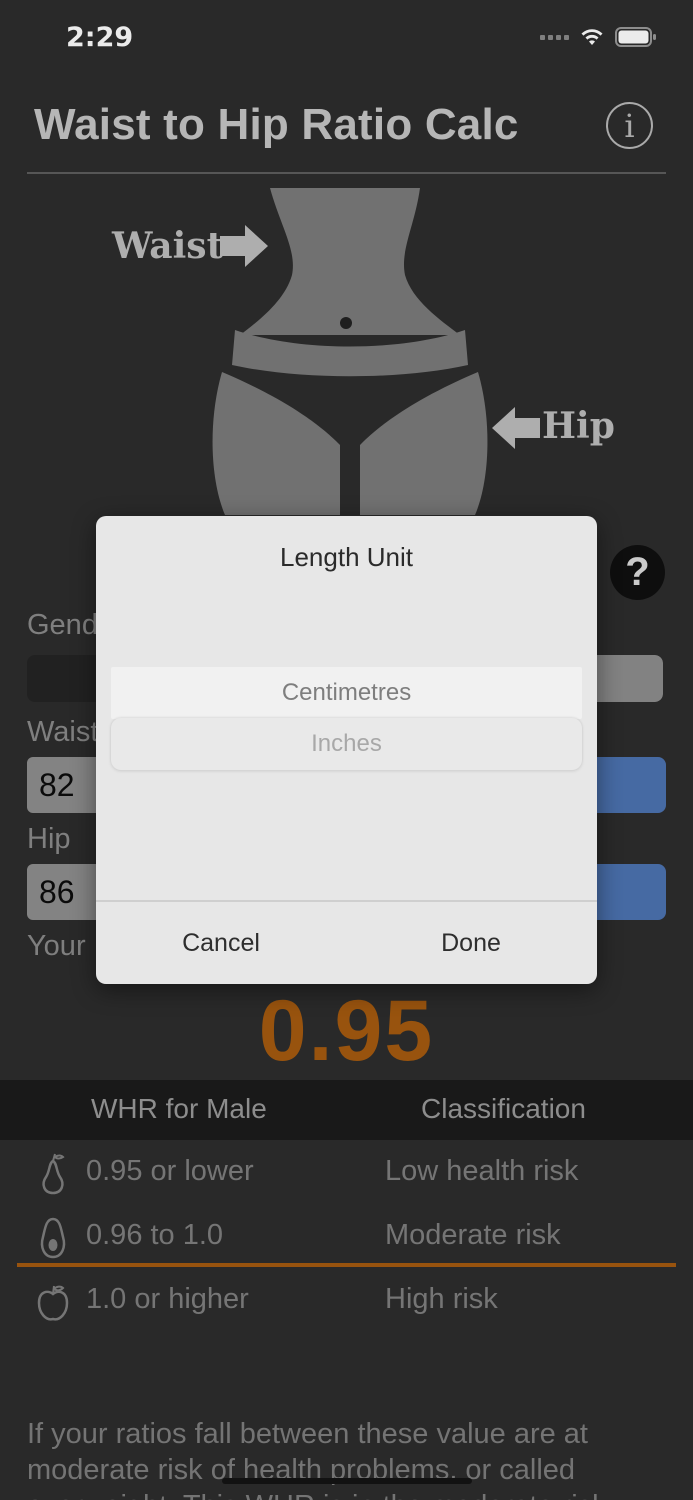  I want to click on status-icons, so click(598, 37).